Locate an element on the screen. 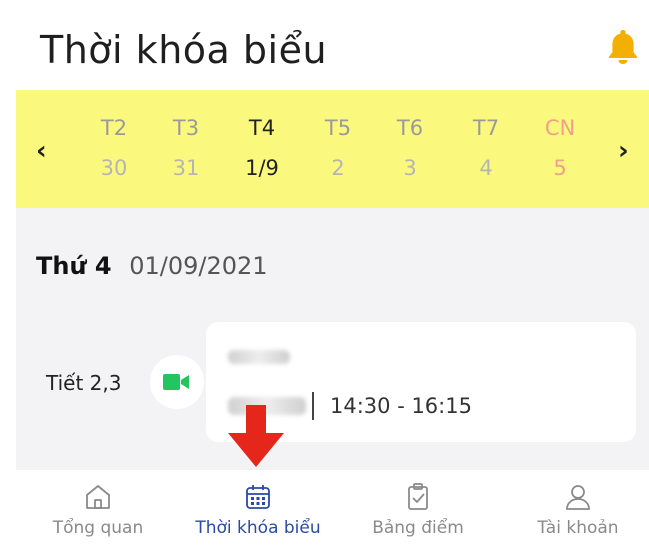 The width and height of the screenshot is (649, 551). nav-label: Tổng quan is located at coordinates (98, 528).